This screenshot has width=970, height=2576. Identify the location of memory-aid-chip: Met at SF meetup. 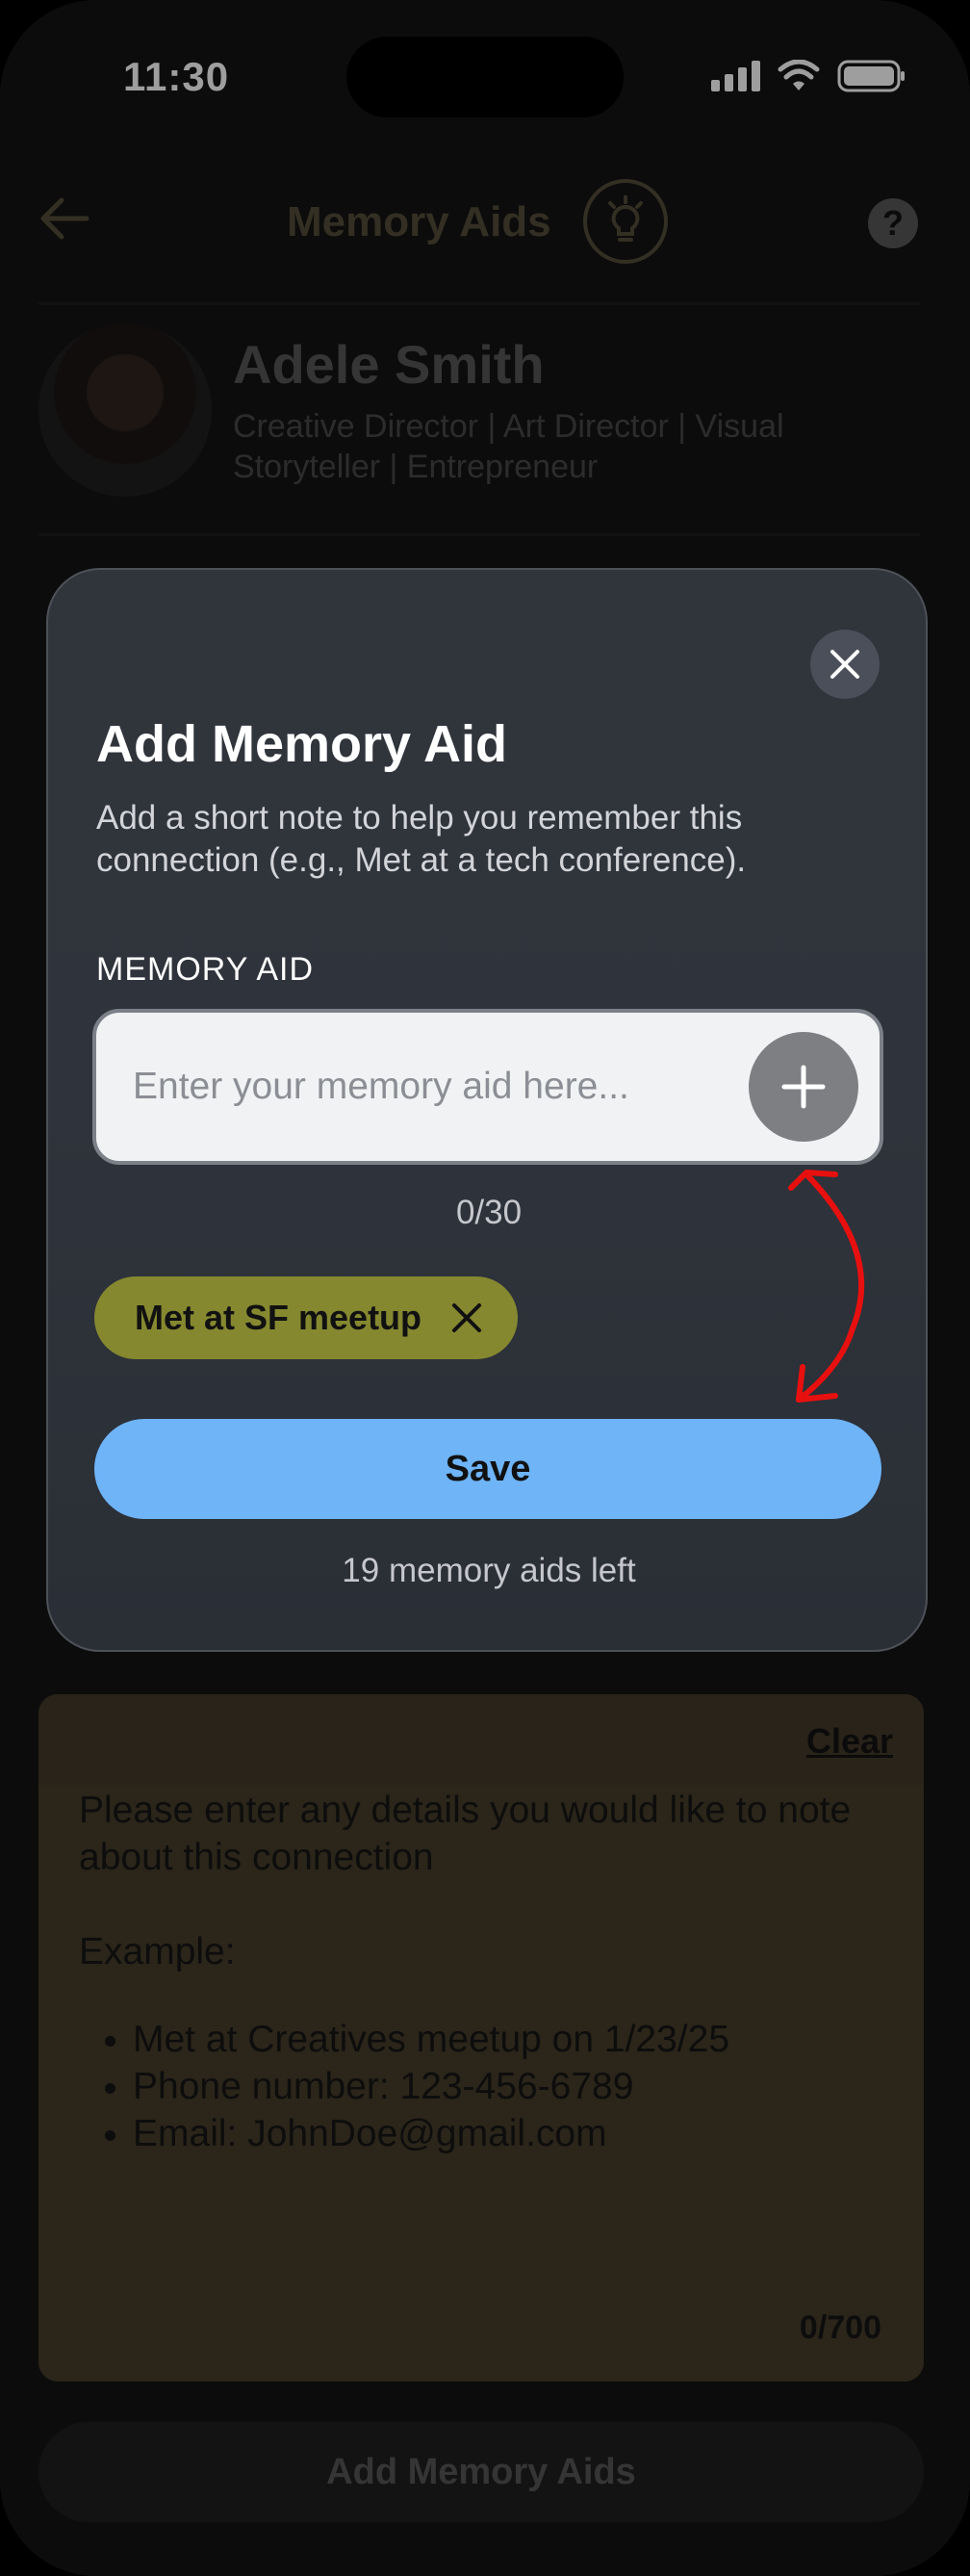
(307, 1318).